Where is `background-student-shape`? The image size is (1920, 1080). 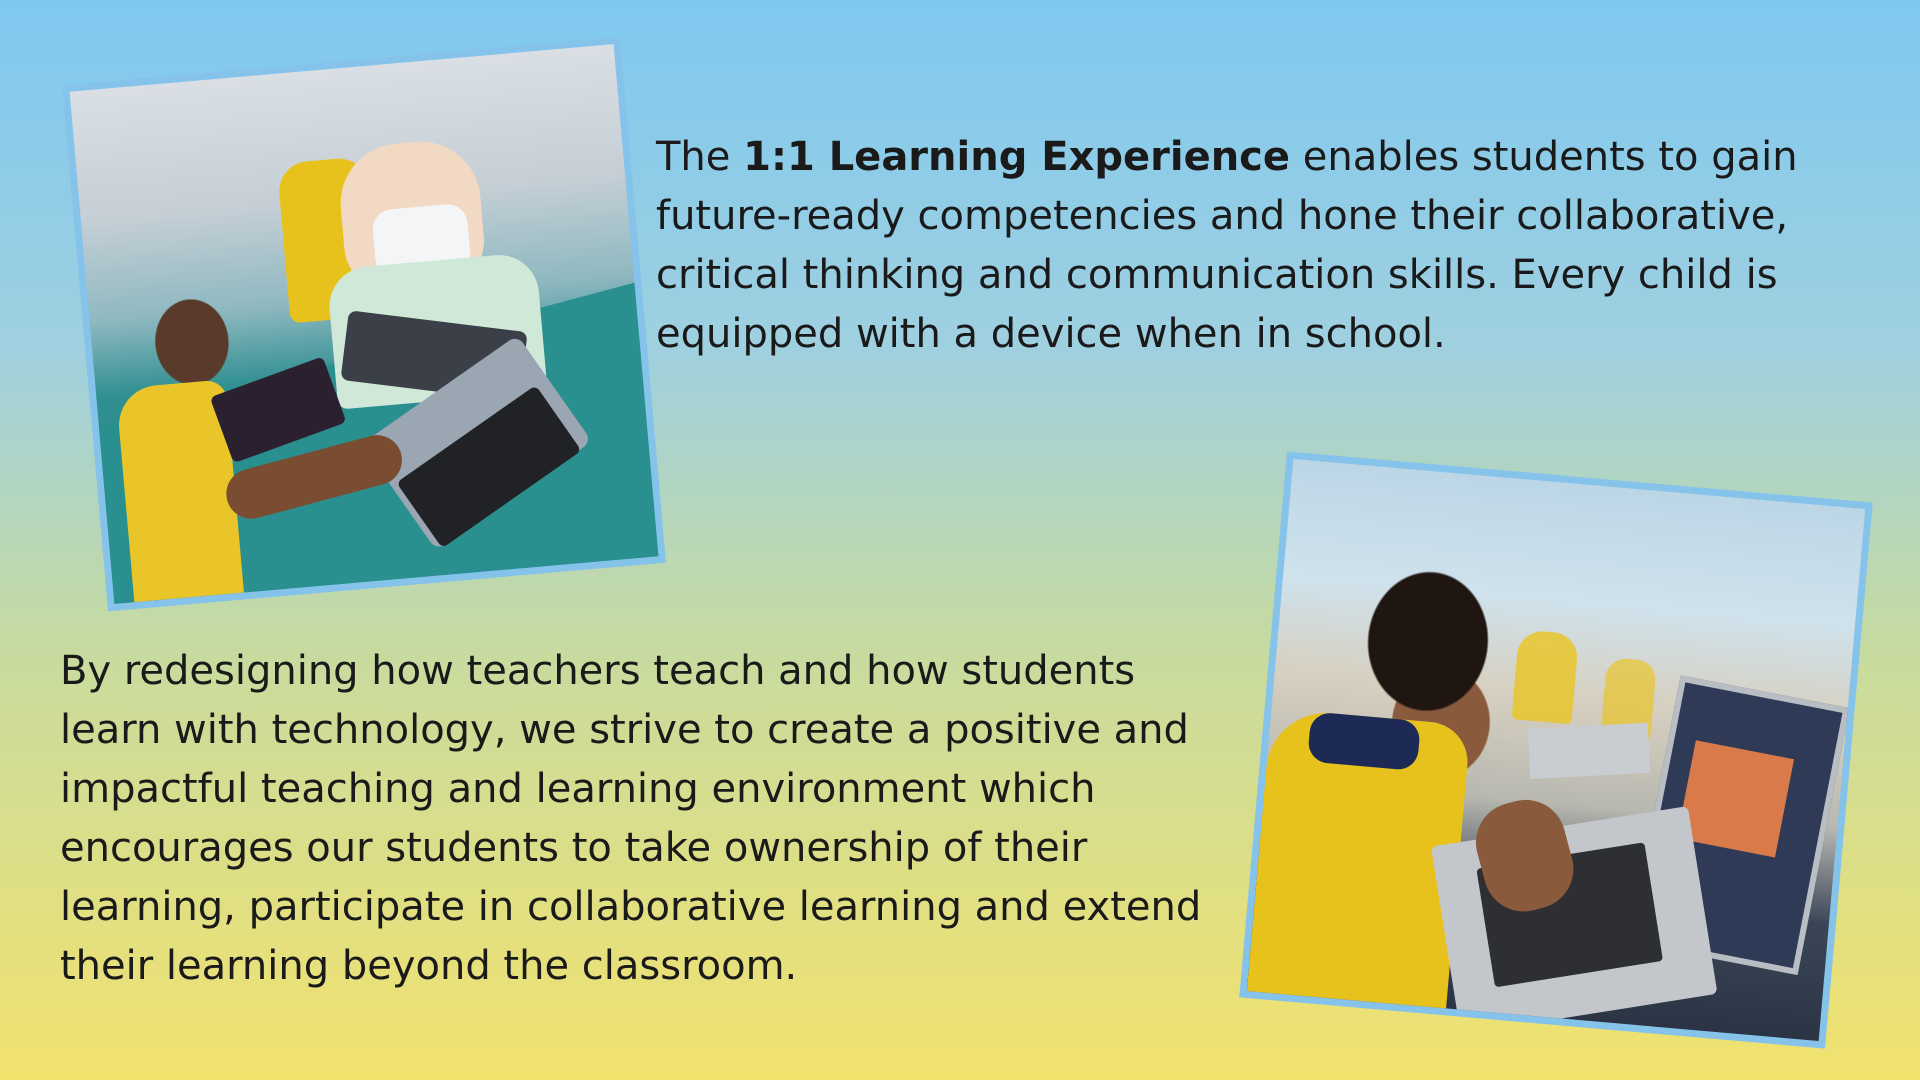 background-student-shape is located at coordinates (1545, 677).